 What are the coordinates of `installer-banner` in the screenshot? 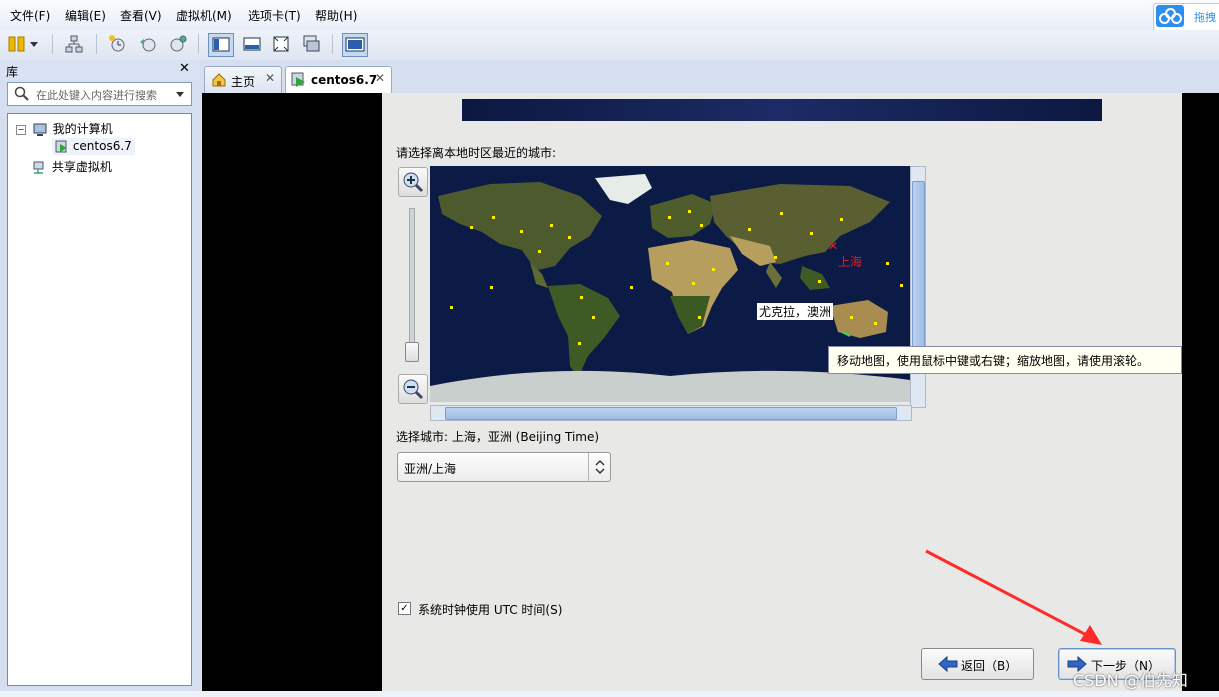 It's located at (782, 110).